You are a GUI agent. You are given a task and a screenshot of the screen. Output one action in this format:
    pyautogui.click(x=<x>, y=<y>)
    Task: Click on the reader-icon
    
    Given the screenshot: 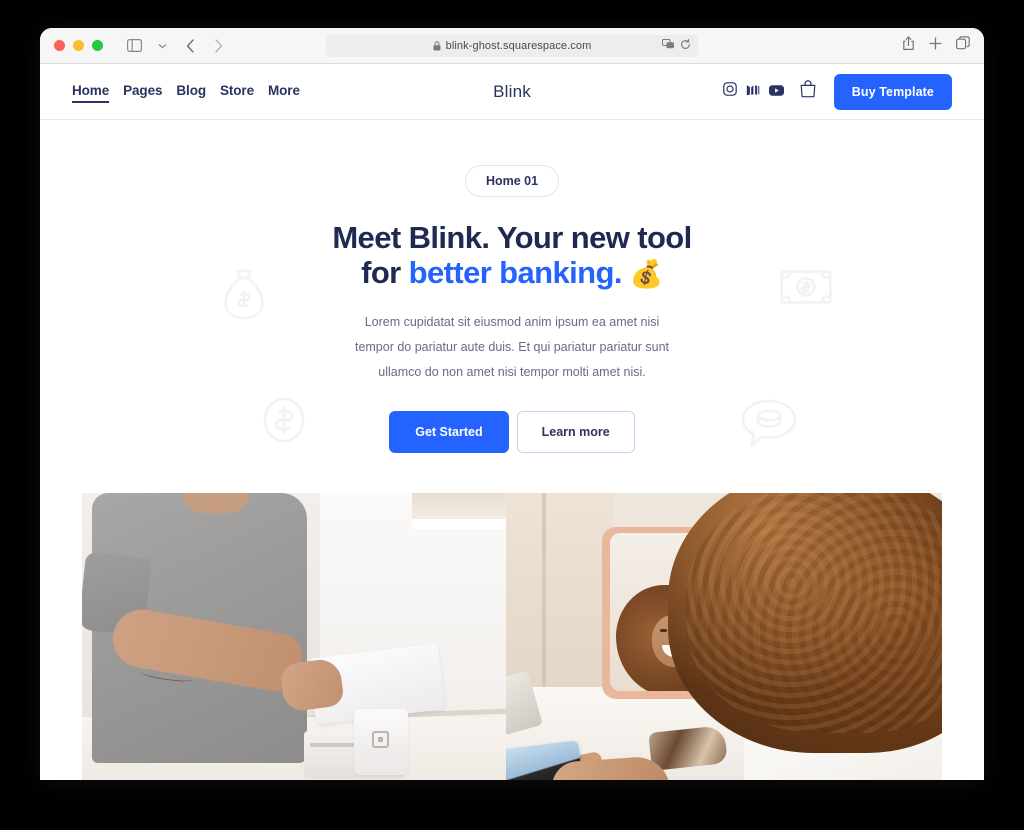 What is the action you would take?
    pyautogui.click(x=668, y=45)
    